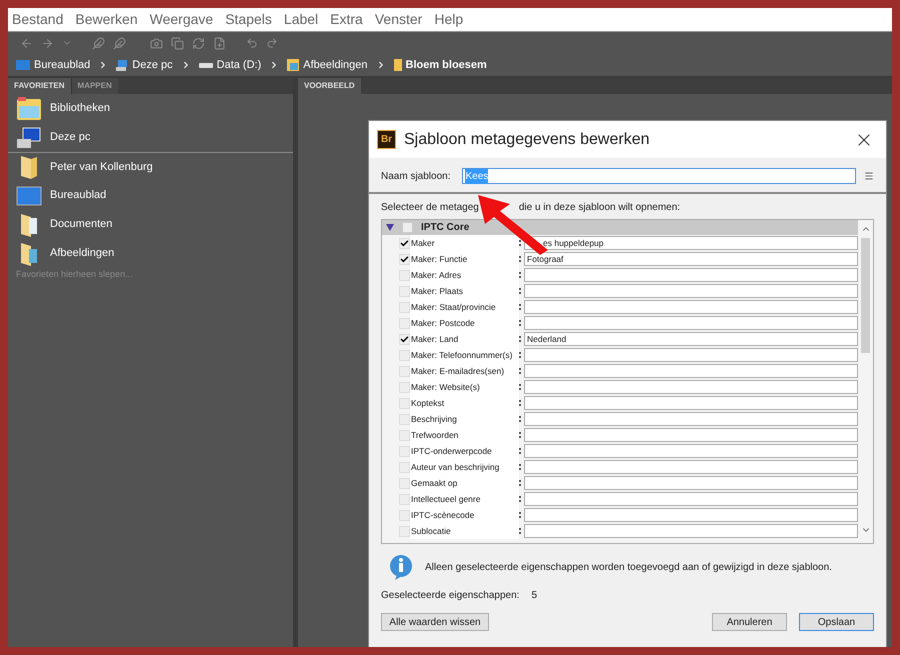 The height and width of the screenshot is (655, 900). What do you see at coordinates (464, 387) in the screenshot?
I see `field-label: Maker: Website(s)` at bounding box center [464, 387].